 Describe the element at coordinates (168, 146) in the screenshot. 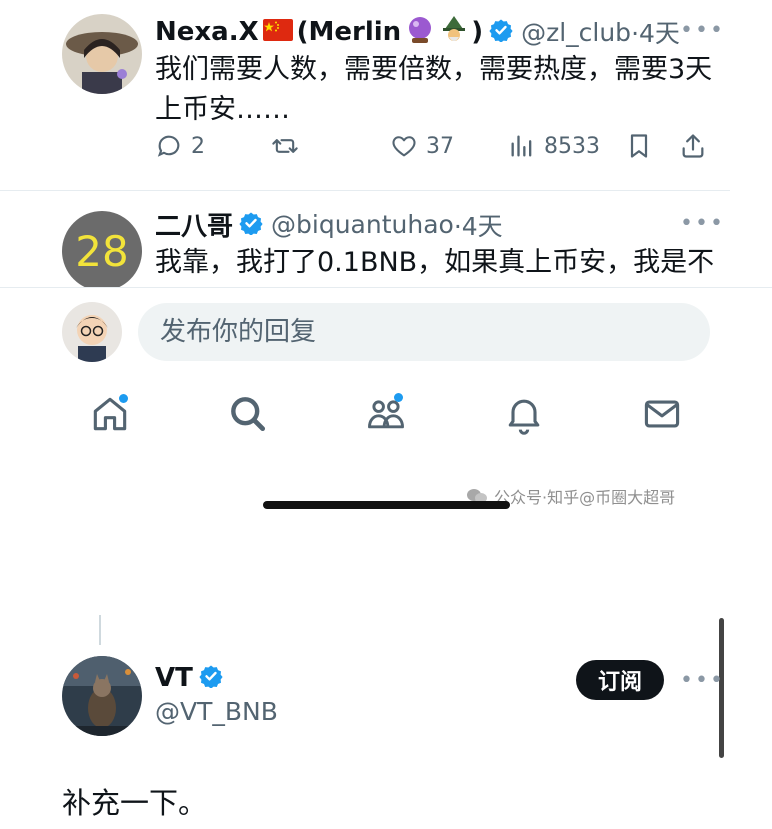

I see `comment-icon` at that location.